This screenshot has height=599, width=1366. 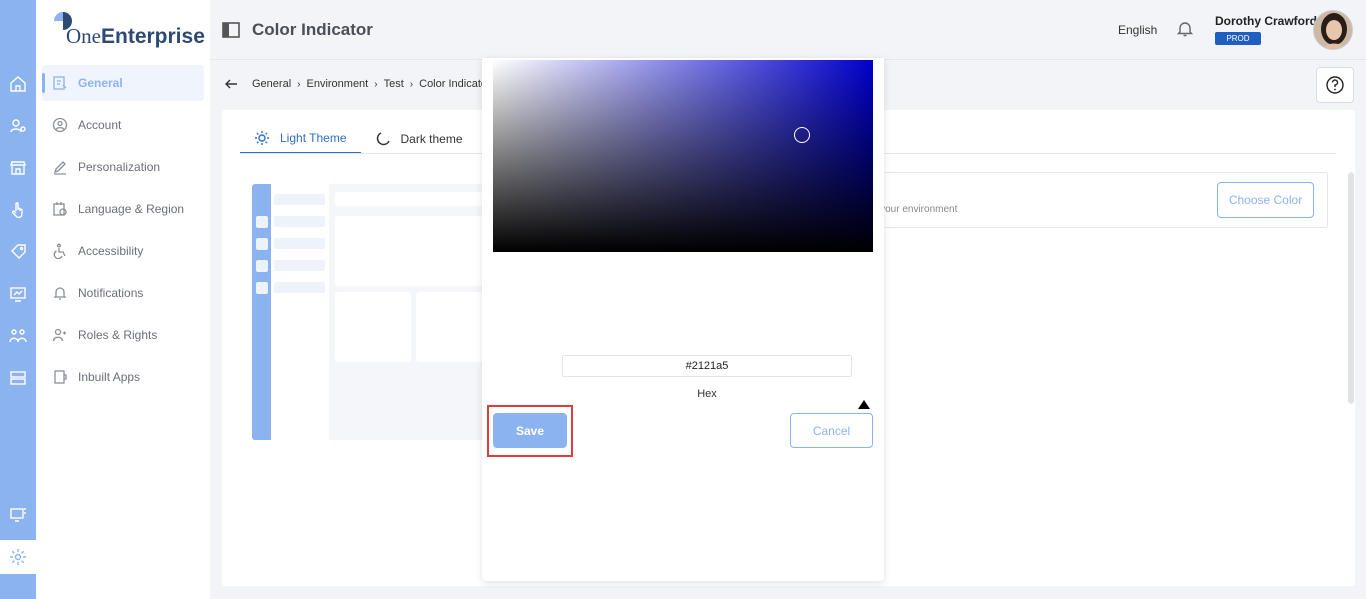 I want to click on hex-input: #2121a5, so click(x=707, y=366).